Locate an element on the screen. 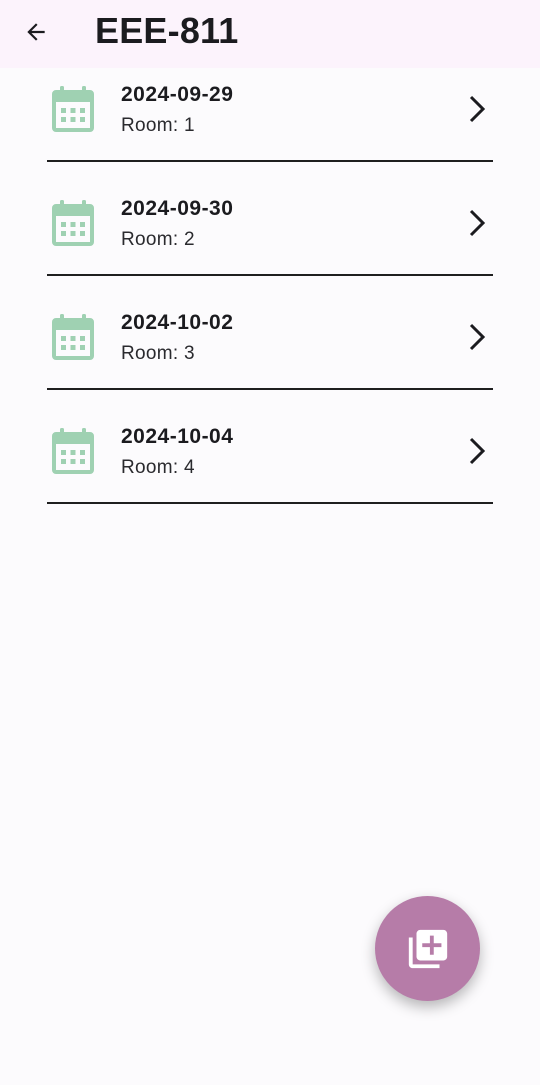 The image size is (540, 1085). session-date: 2024-10-02 is located at coordinates (177, 322).